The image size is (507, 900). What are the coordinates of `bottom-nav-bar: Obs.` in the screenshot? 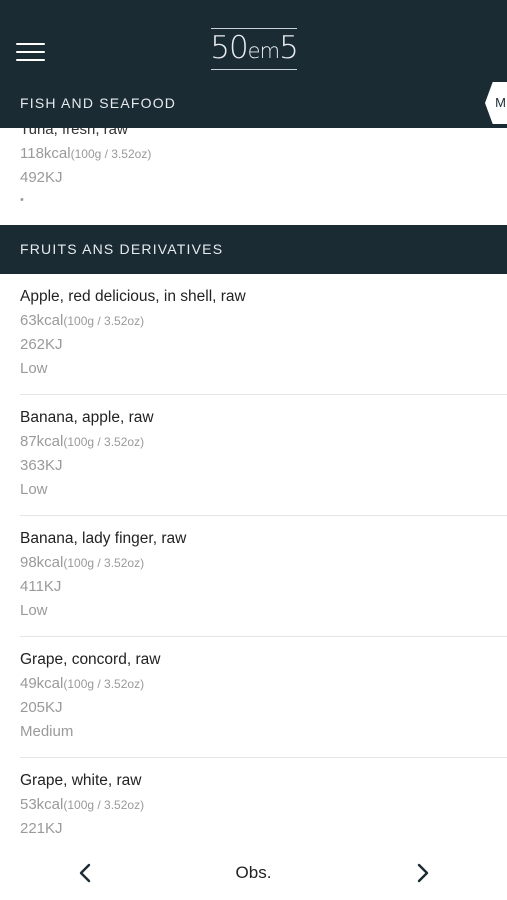 It's located at (253, 872).